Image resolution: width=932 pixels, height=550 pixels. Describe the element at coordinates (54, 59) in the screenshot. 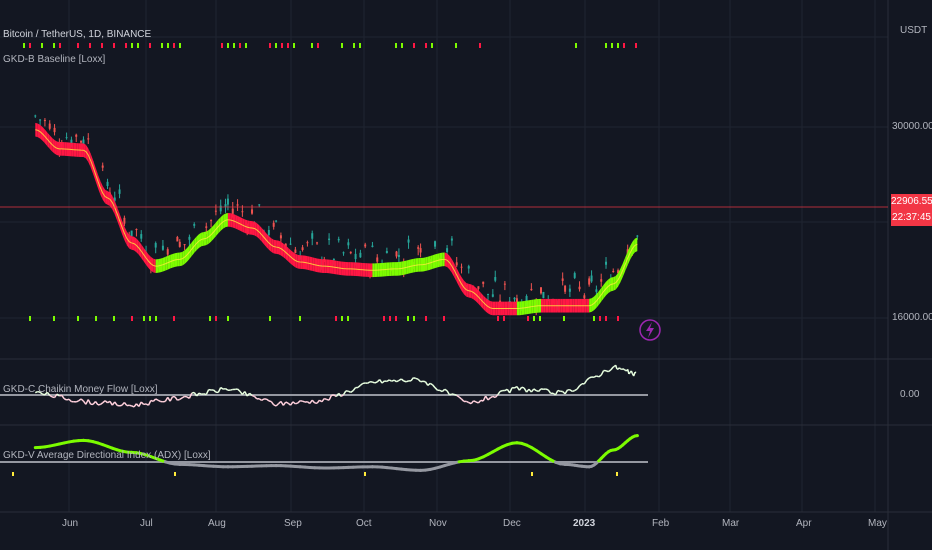

I see `overlay-indicator-title: GKD-B Baseline [Loxx]` at that location.